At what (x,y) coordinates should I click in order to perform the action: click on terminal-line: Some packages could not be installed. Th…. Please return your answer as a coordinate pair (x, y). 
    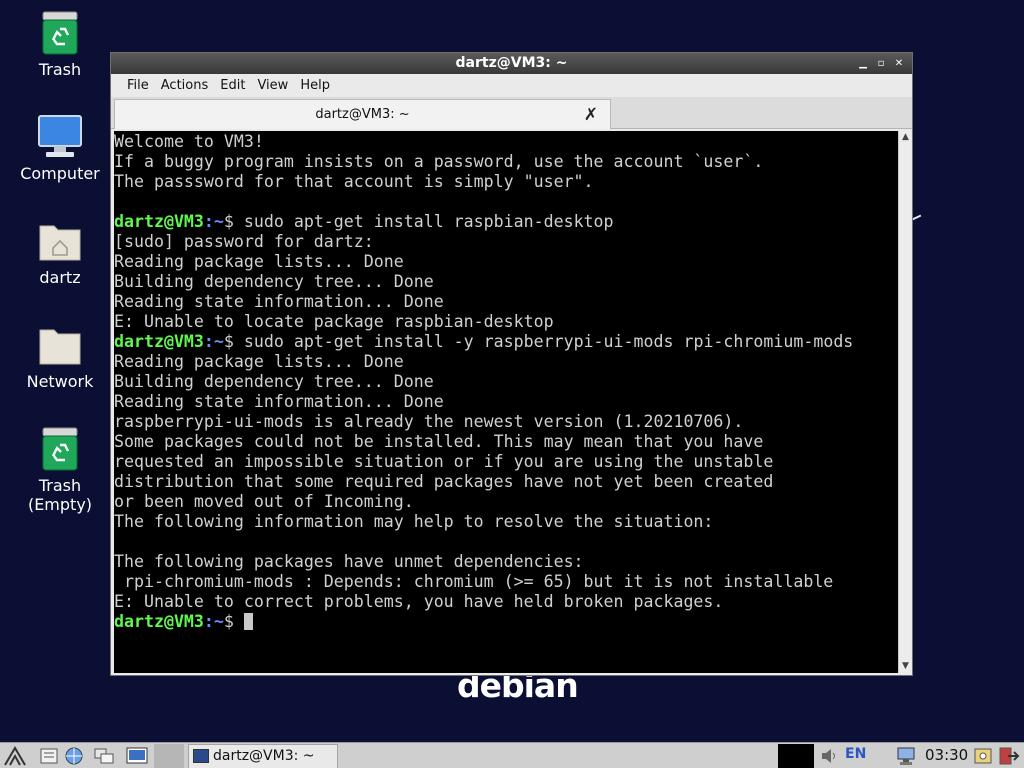
    Looking at the image, I should click on (506, 442).